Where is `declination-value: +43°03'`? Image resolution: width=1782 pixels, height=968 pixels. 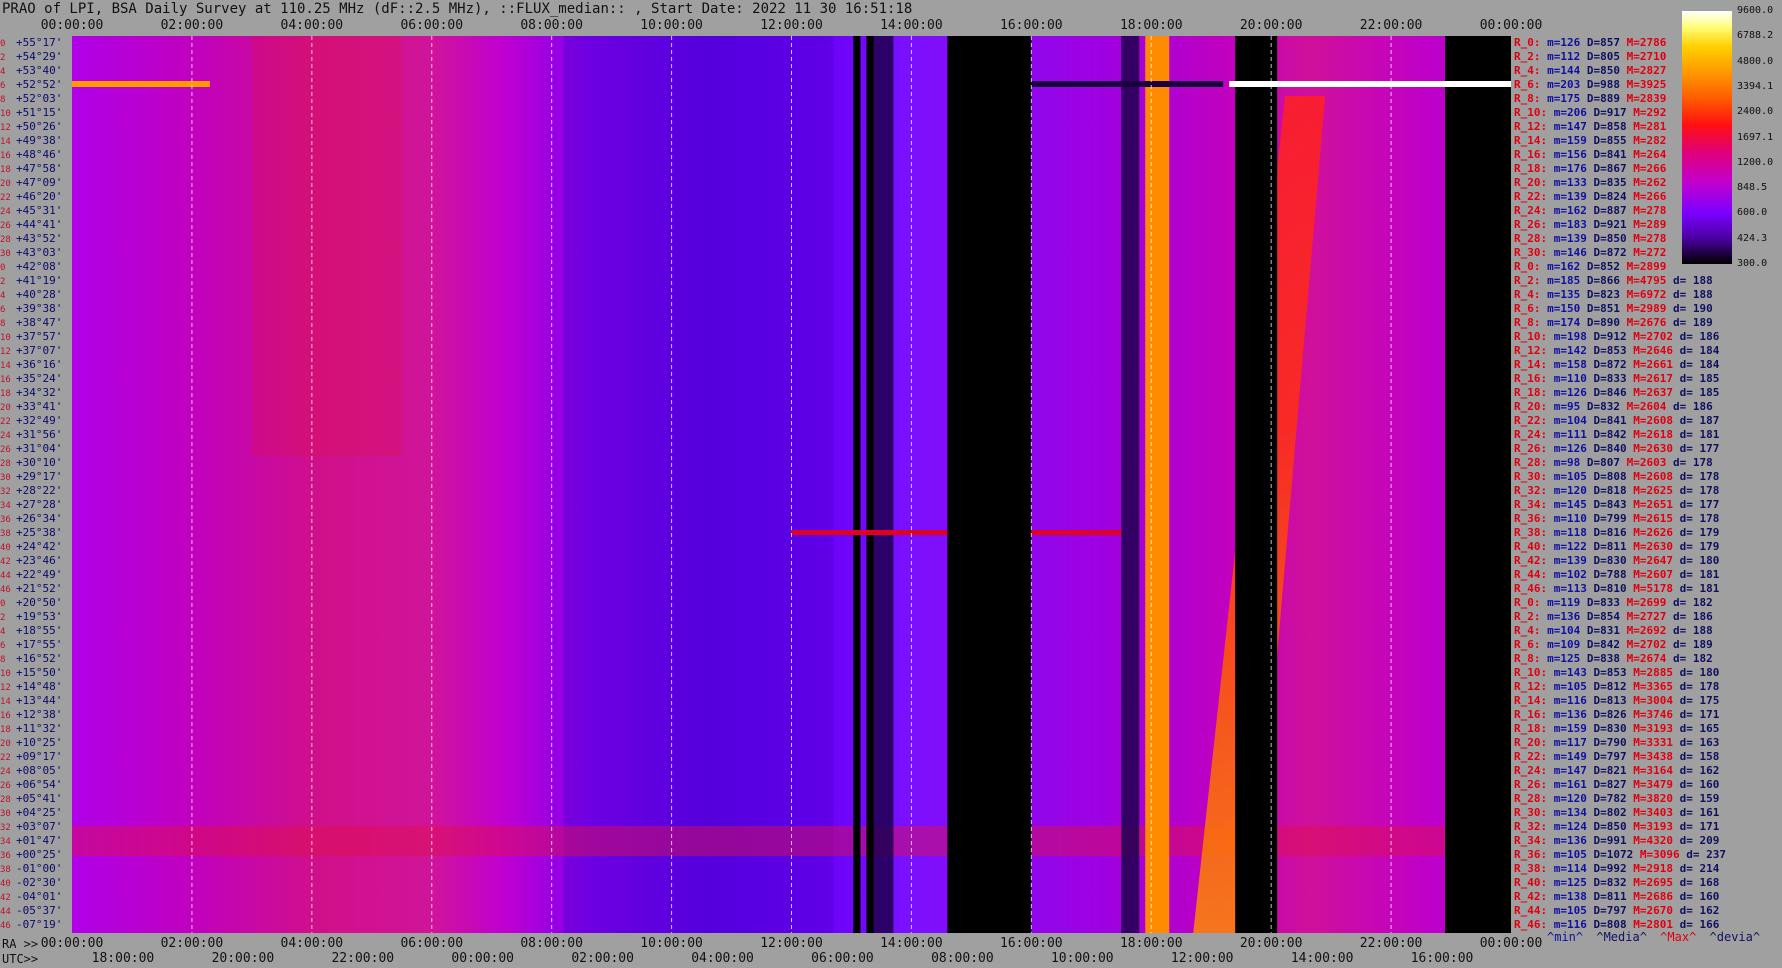
declination-value: +43°03' is located at coordinates (39, 252).